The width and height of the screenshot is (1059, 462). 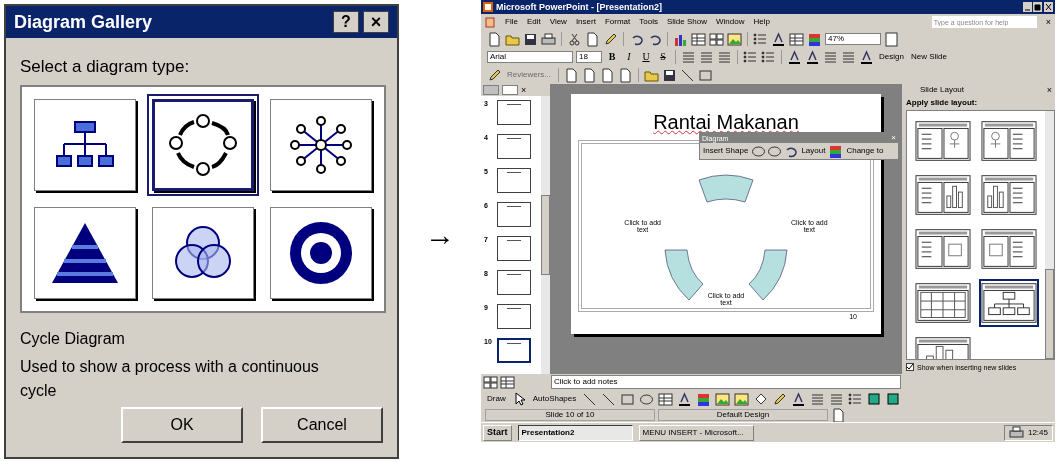 What do you see at coordinates (726, 382) in the screenshot?
I see `notes-field: Click to add notes` at bounding box center [726, 382].